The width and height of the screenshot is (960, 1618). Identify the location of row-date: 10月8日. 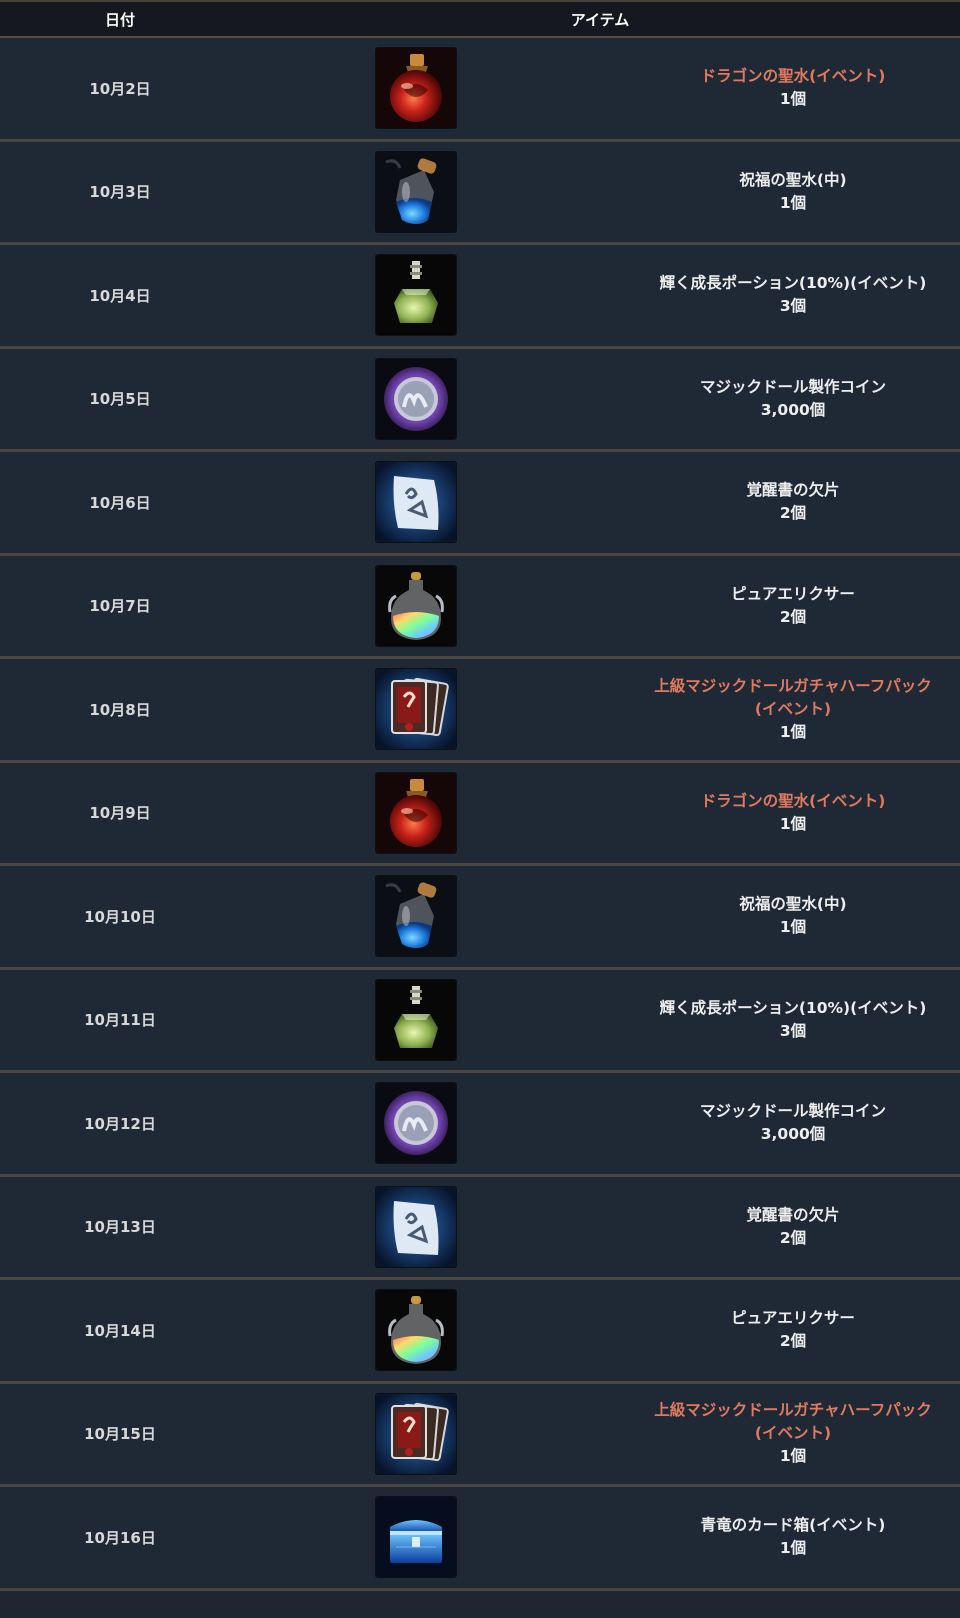
(120, 709).